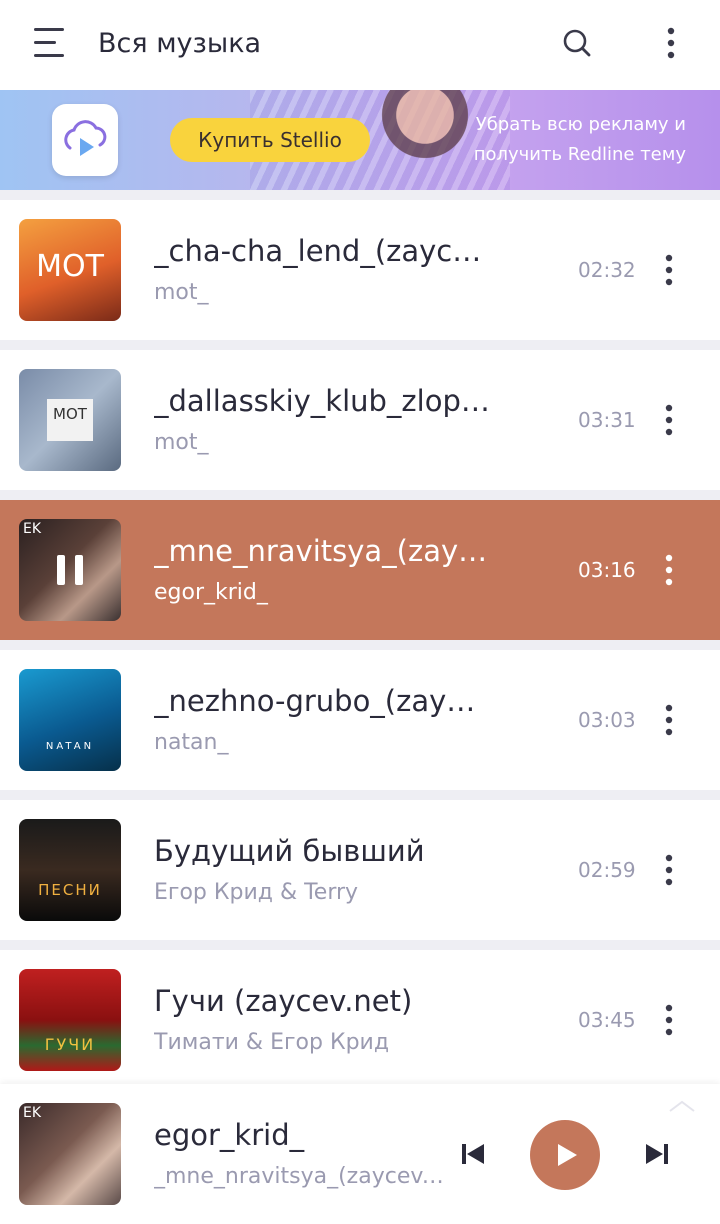 The image size is (720, 1224). Describe the element at coordinates (70, 1020) in the screenshot. I see `album-cover: ГУЧИ` at that location.